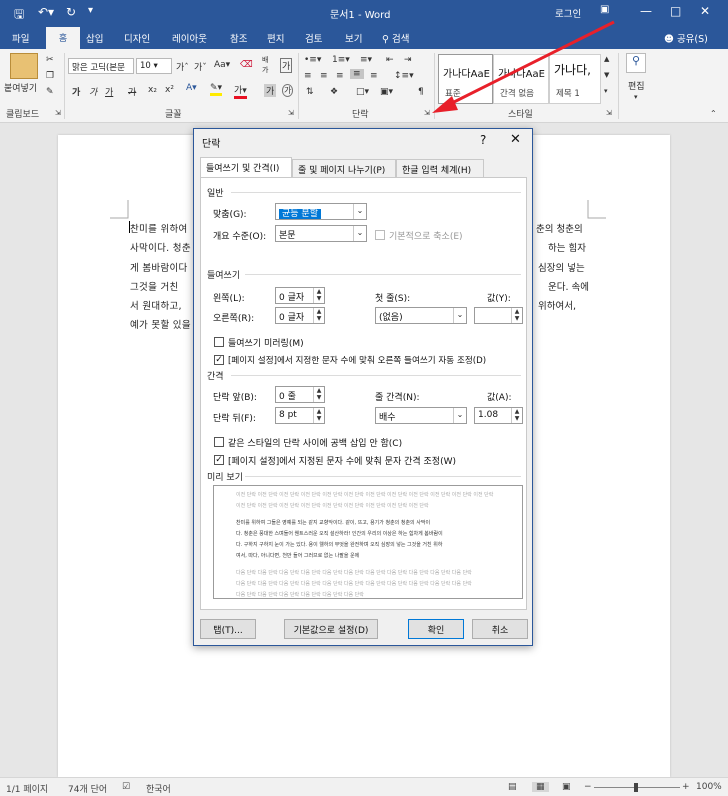 This screenshot has width=728, height=796. Describe the element at coordinates (158, 788) in the screenshot. I see `language-indicator: 한국어` at that location.